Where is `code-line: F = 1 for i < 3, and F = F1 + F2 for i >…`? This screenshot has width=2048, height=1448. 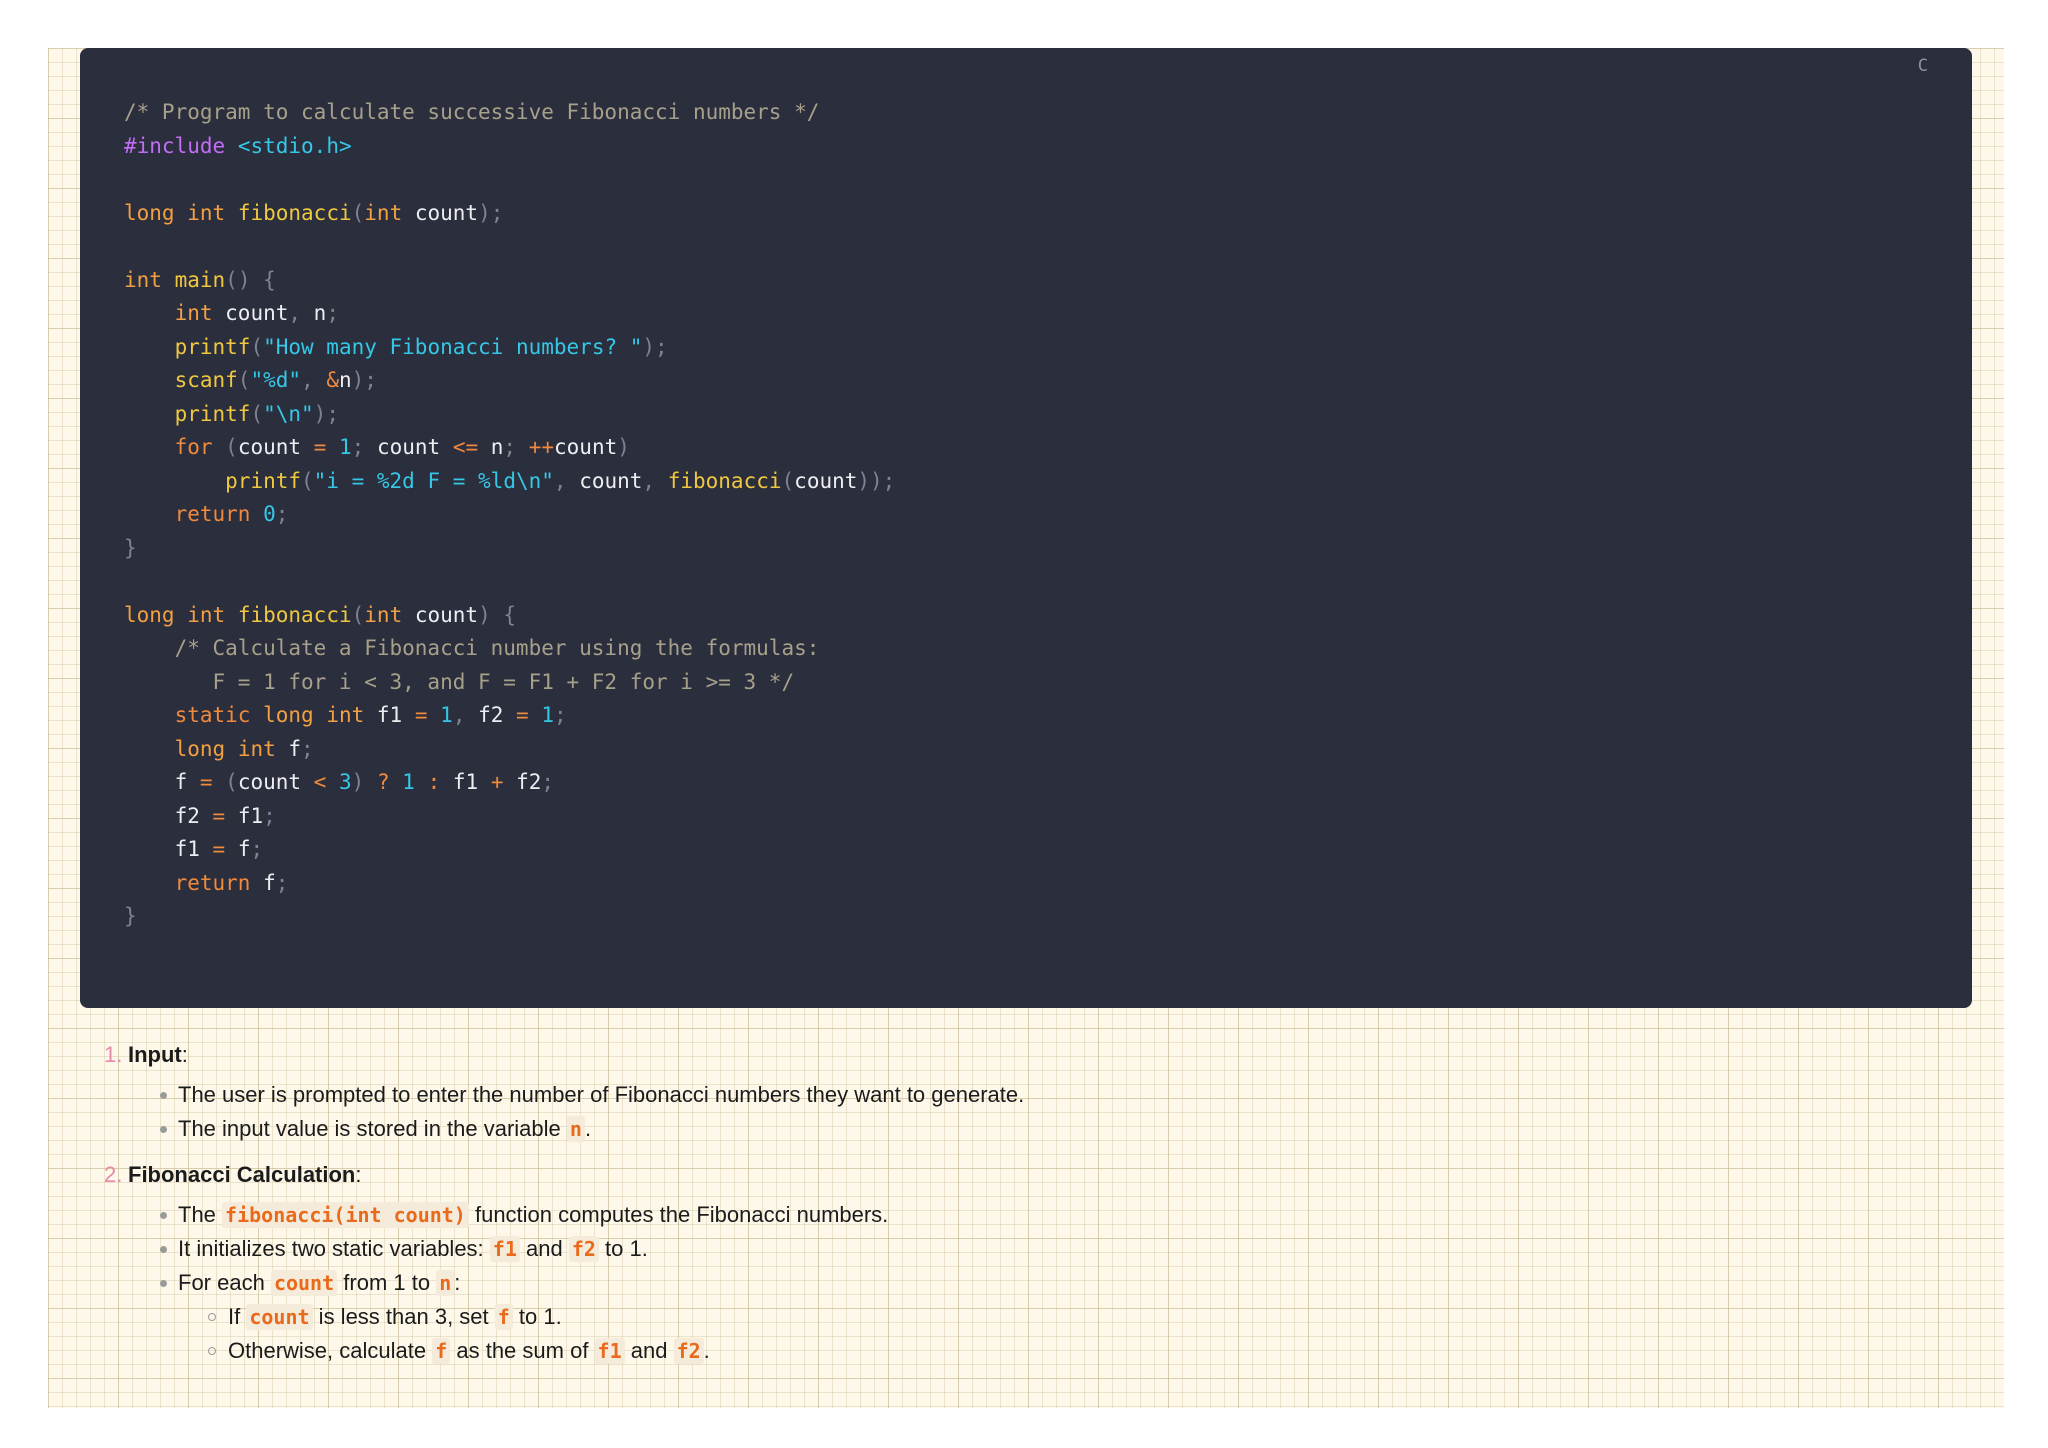 code-line: F = 1 for i < 3, and F = F1 + F2 for i >… is located at coordinates (1026, 683).